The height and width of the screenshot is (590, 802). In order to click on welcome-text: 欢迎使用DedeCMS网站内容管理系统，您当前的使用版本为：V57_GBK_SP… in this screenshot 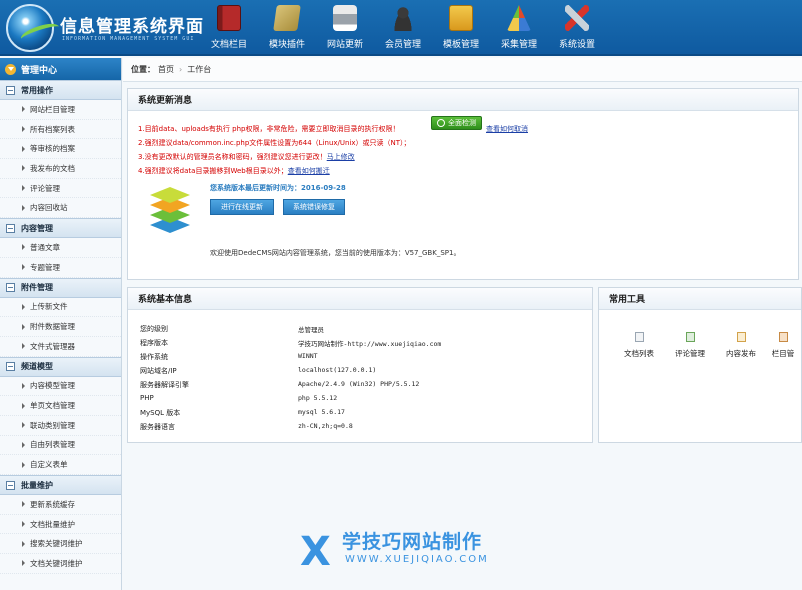, I will do `click(335, 253)`.